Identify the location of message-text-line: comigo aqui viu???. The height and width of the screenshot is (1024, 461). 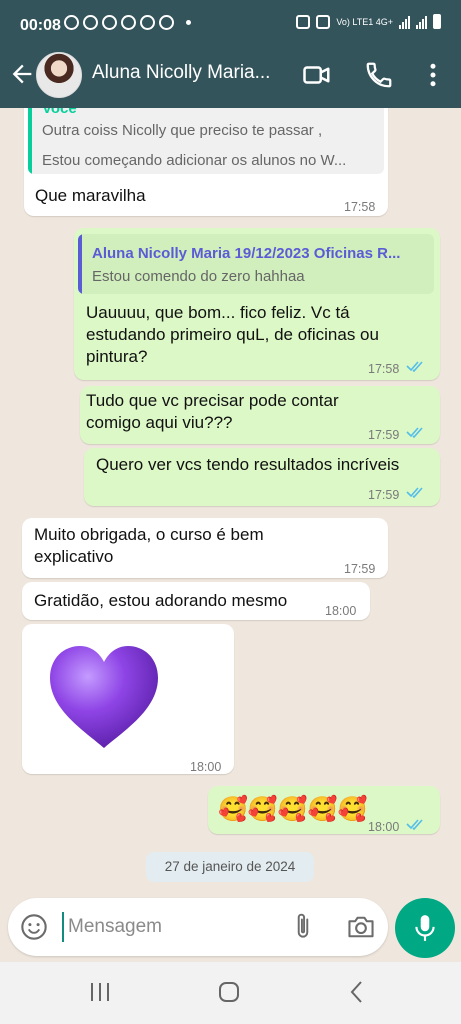
(159, 422).